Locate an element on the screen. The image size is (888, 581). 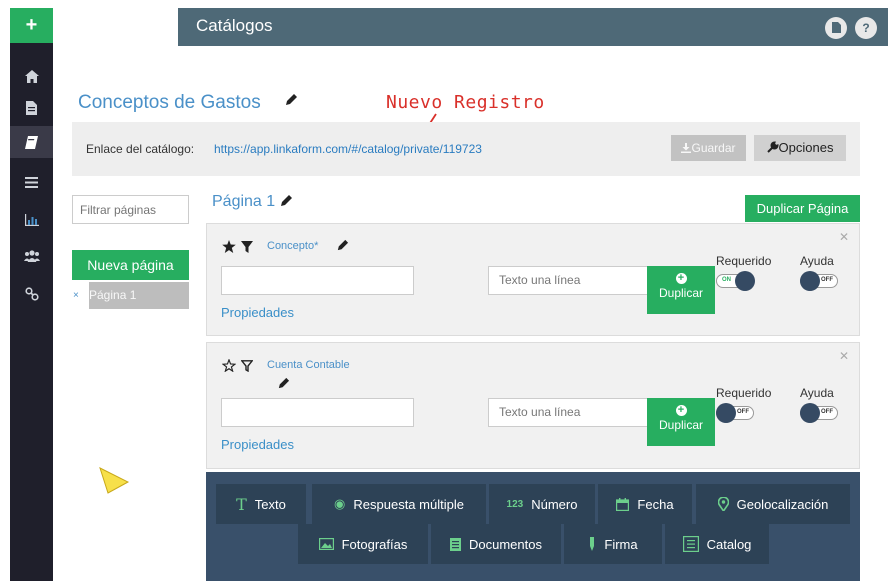
palette-label: Respuesta múltiple is located at coordinates (408, 504).